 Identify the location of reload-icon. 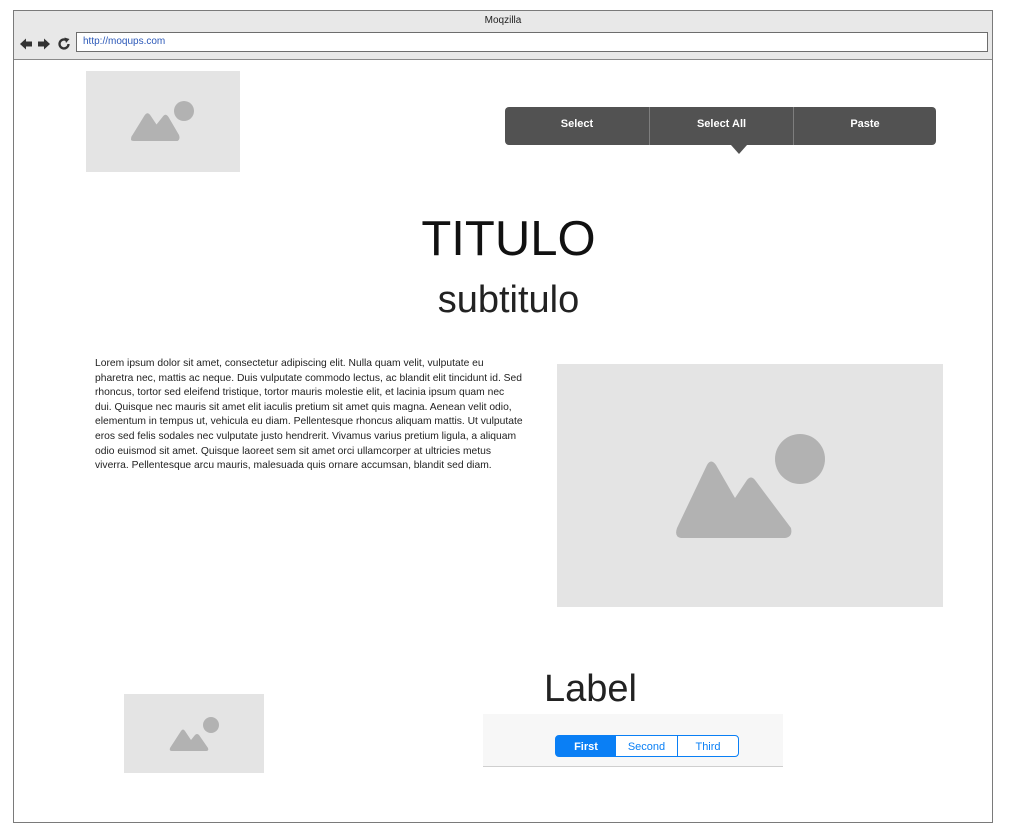
(64, 44).